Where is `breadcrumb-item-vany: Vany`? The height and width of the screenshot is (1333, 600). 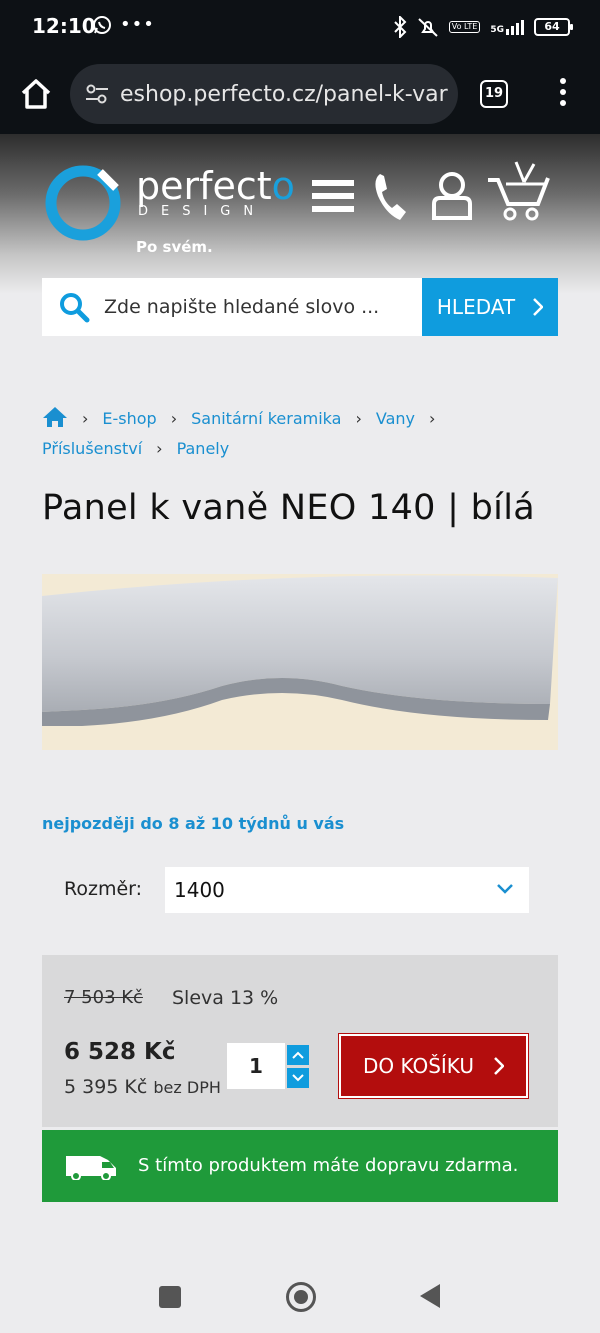 breadcrumb-item-vany: Vany is located at coordinates (395, 418).